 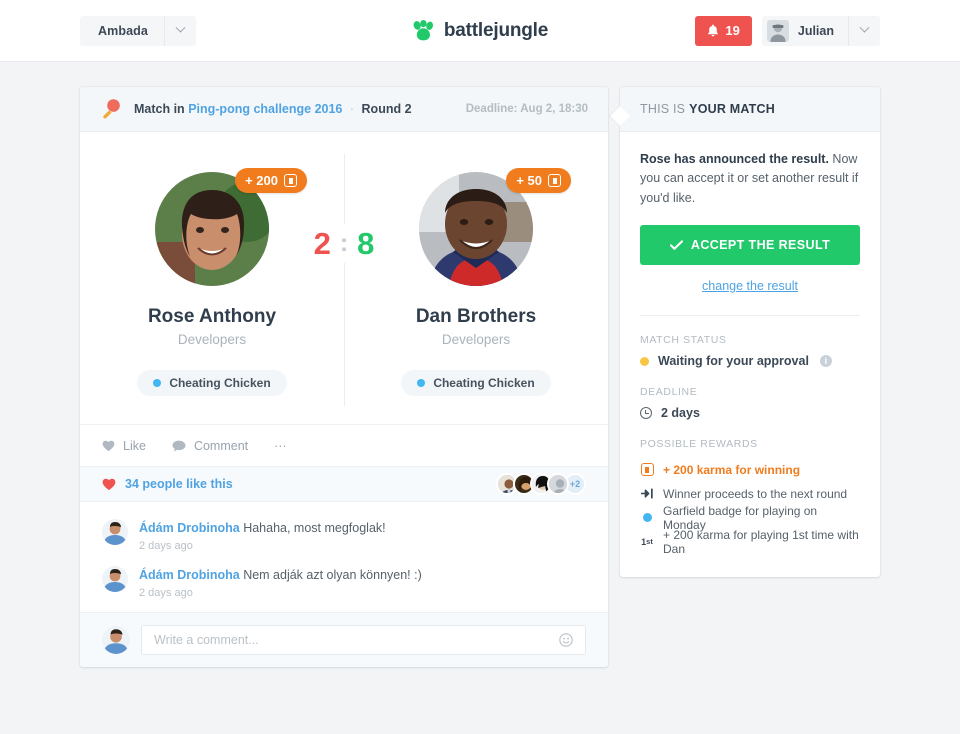 What do you see at coordinates (495, 227) in the screenshot?
I see `player-right-avatar-wrap: + 50` at bounding box center [495, 227].